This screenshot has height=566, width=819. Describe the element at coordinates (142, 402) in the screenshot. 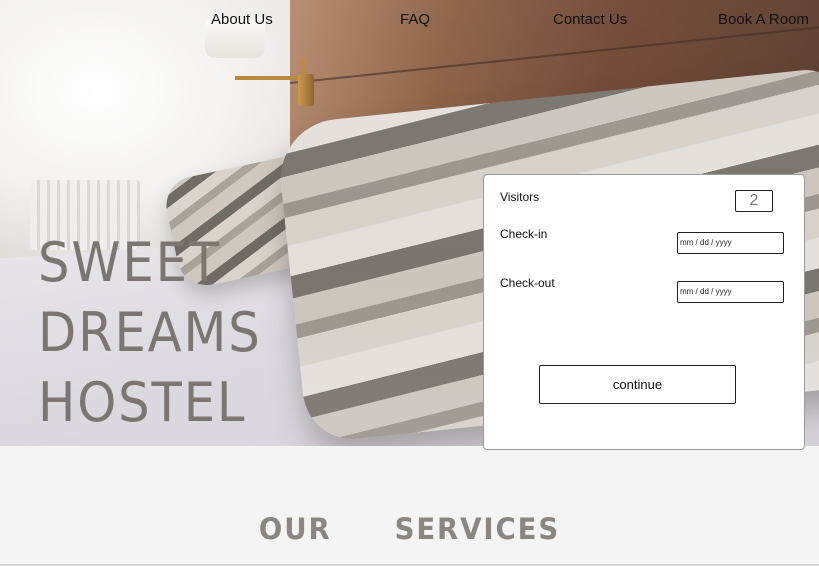

I see `hero-title-line-3: HOSTEL` at that location.